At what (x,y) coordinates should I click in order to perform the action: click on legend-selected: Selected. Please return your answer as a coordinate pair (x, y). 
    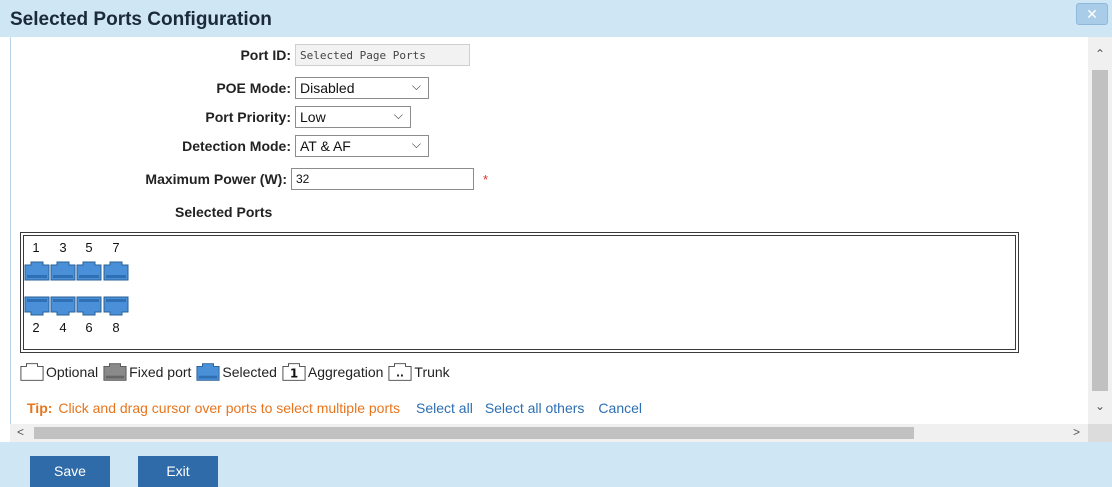
    Looking at the image, I should click on (236, 372).